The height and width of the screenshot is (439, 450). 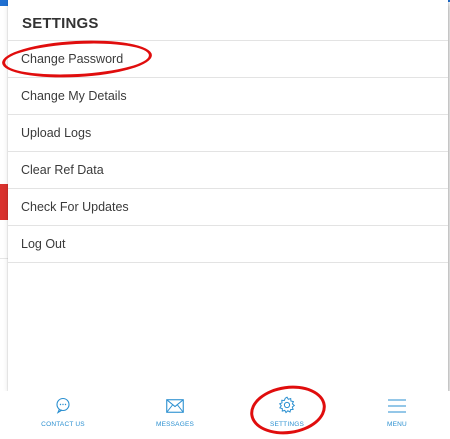 What do you see at coordinates (228, 206) in the screenshot?
I see `menu-item-check-for-updates: Check For Updates` at bounding box center [228, 206].